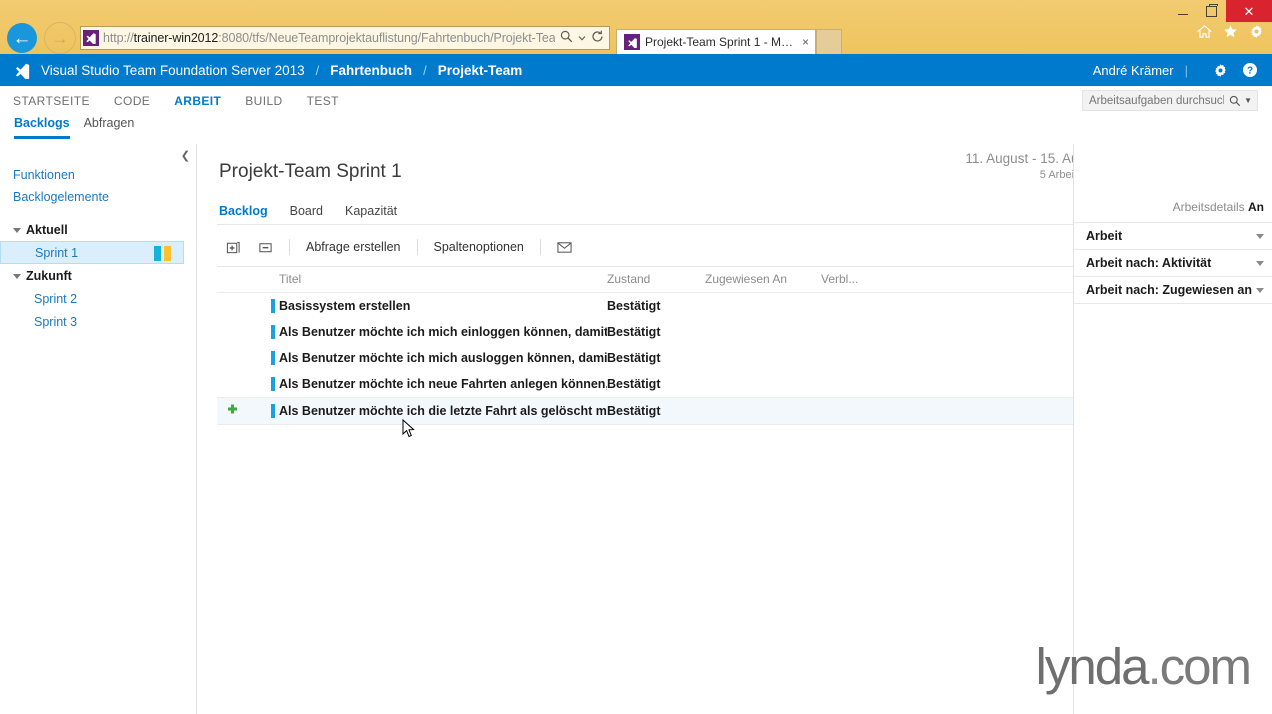 Image resolution: width=1272 pixels, height=714 pixels. I want to click on tab-backlogs: Backlogs, so click(42, 127).